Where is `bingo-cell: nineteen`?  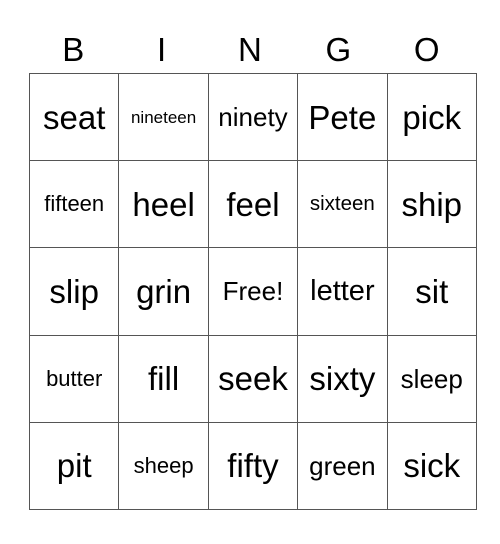
bingo-cell: nineteen is located at coordinates (163, 117).